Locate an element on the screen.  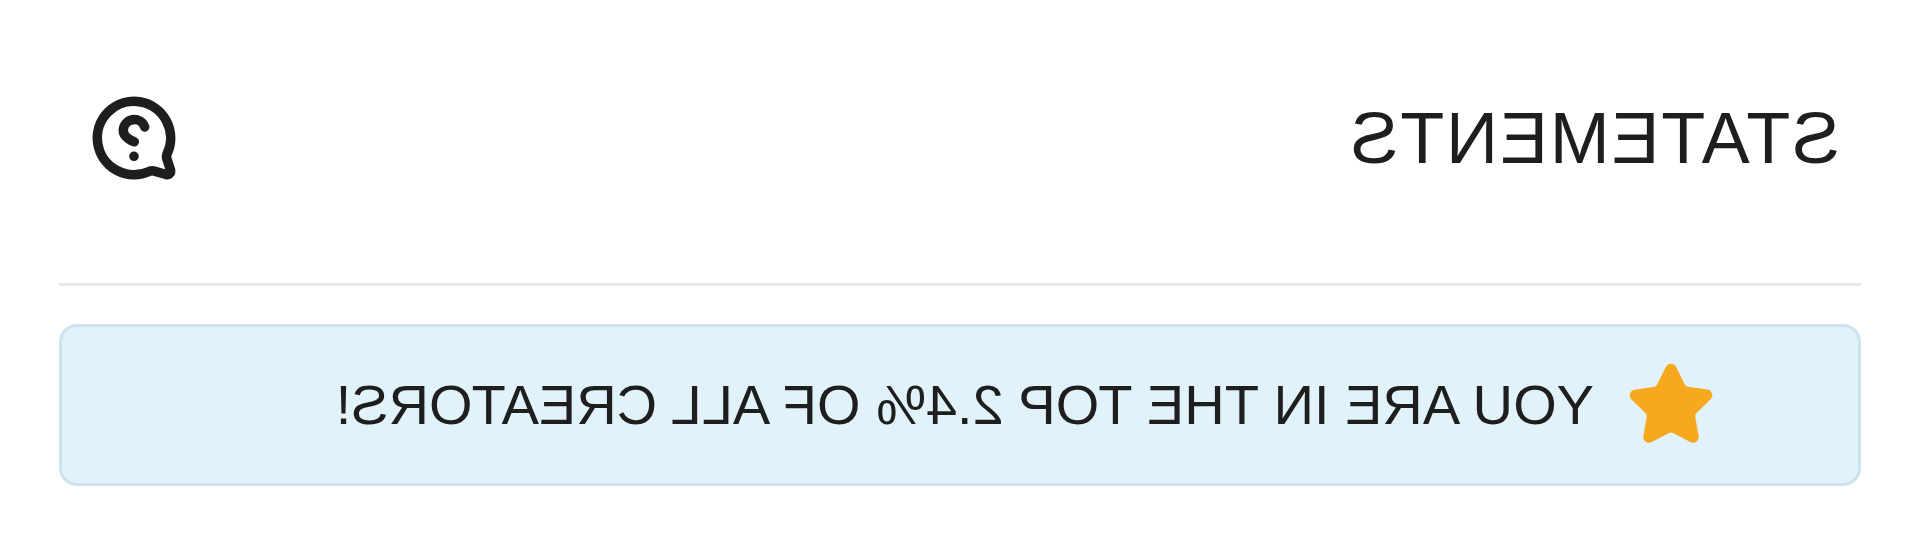
banner-text: YOU ARE IN THE TOP 2.4% OF ALL CREATORS! is located at coordinates (964, 405).